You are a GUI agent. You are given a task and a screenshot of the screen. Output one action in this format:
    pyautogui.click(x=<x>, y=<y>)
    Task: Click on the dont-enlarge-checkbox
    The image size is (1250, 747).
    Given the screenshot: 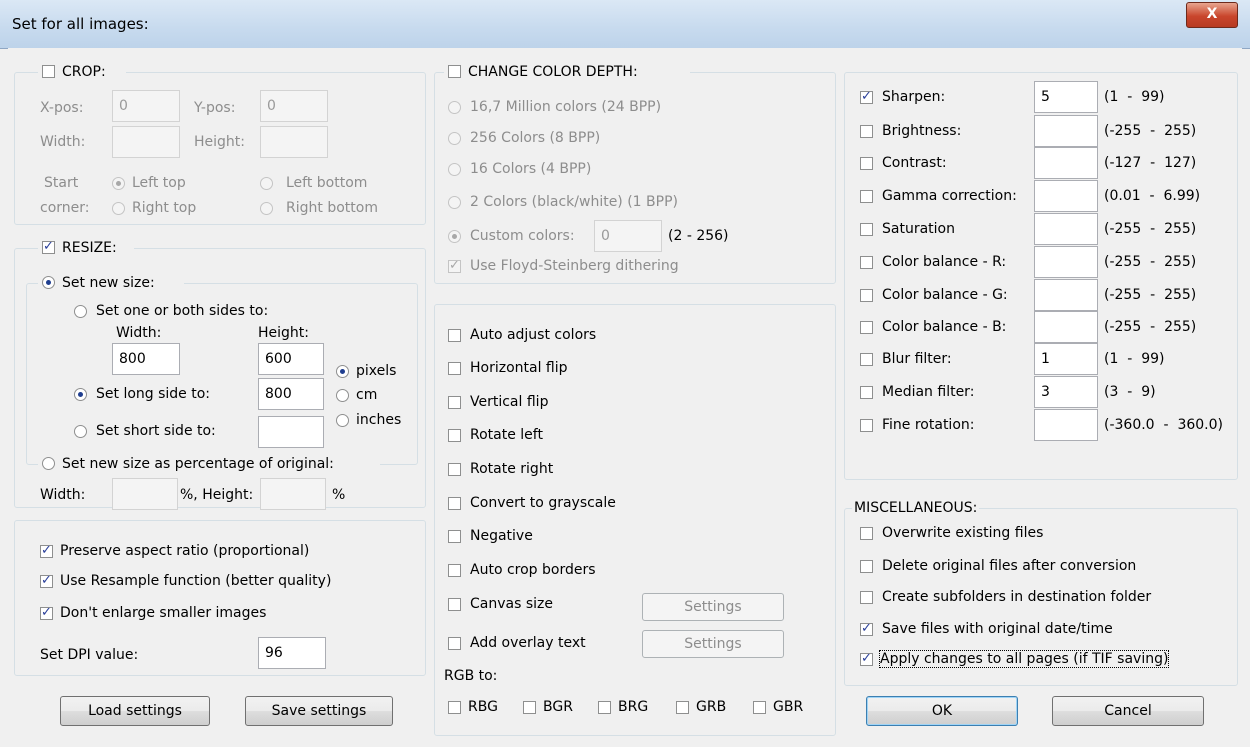 What is the action you would take?
    pyautogui.click(x=46, y=612)
    